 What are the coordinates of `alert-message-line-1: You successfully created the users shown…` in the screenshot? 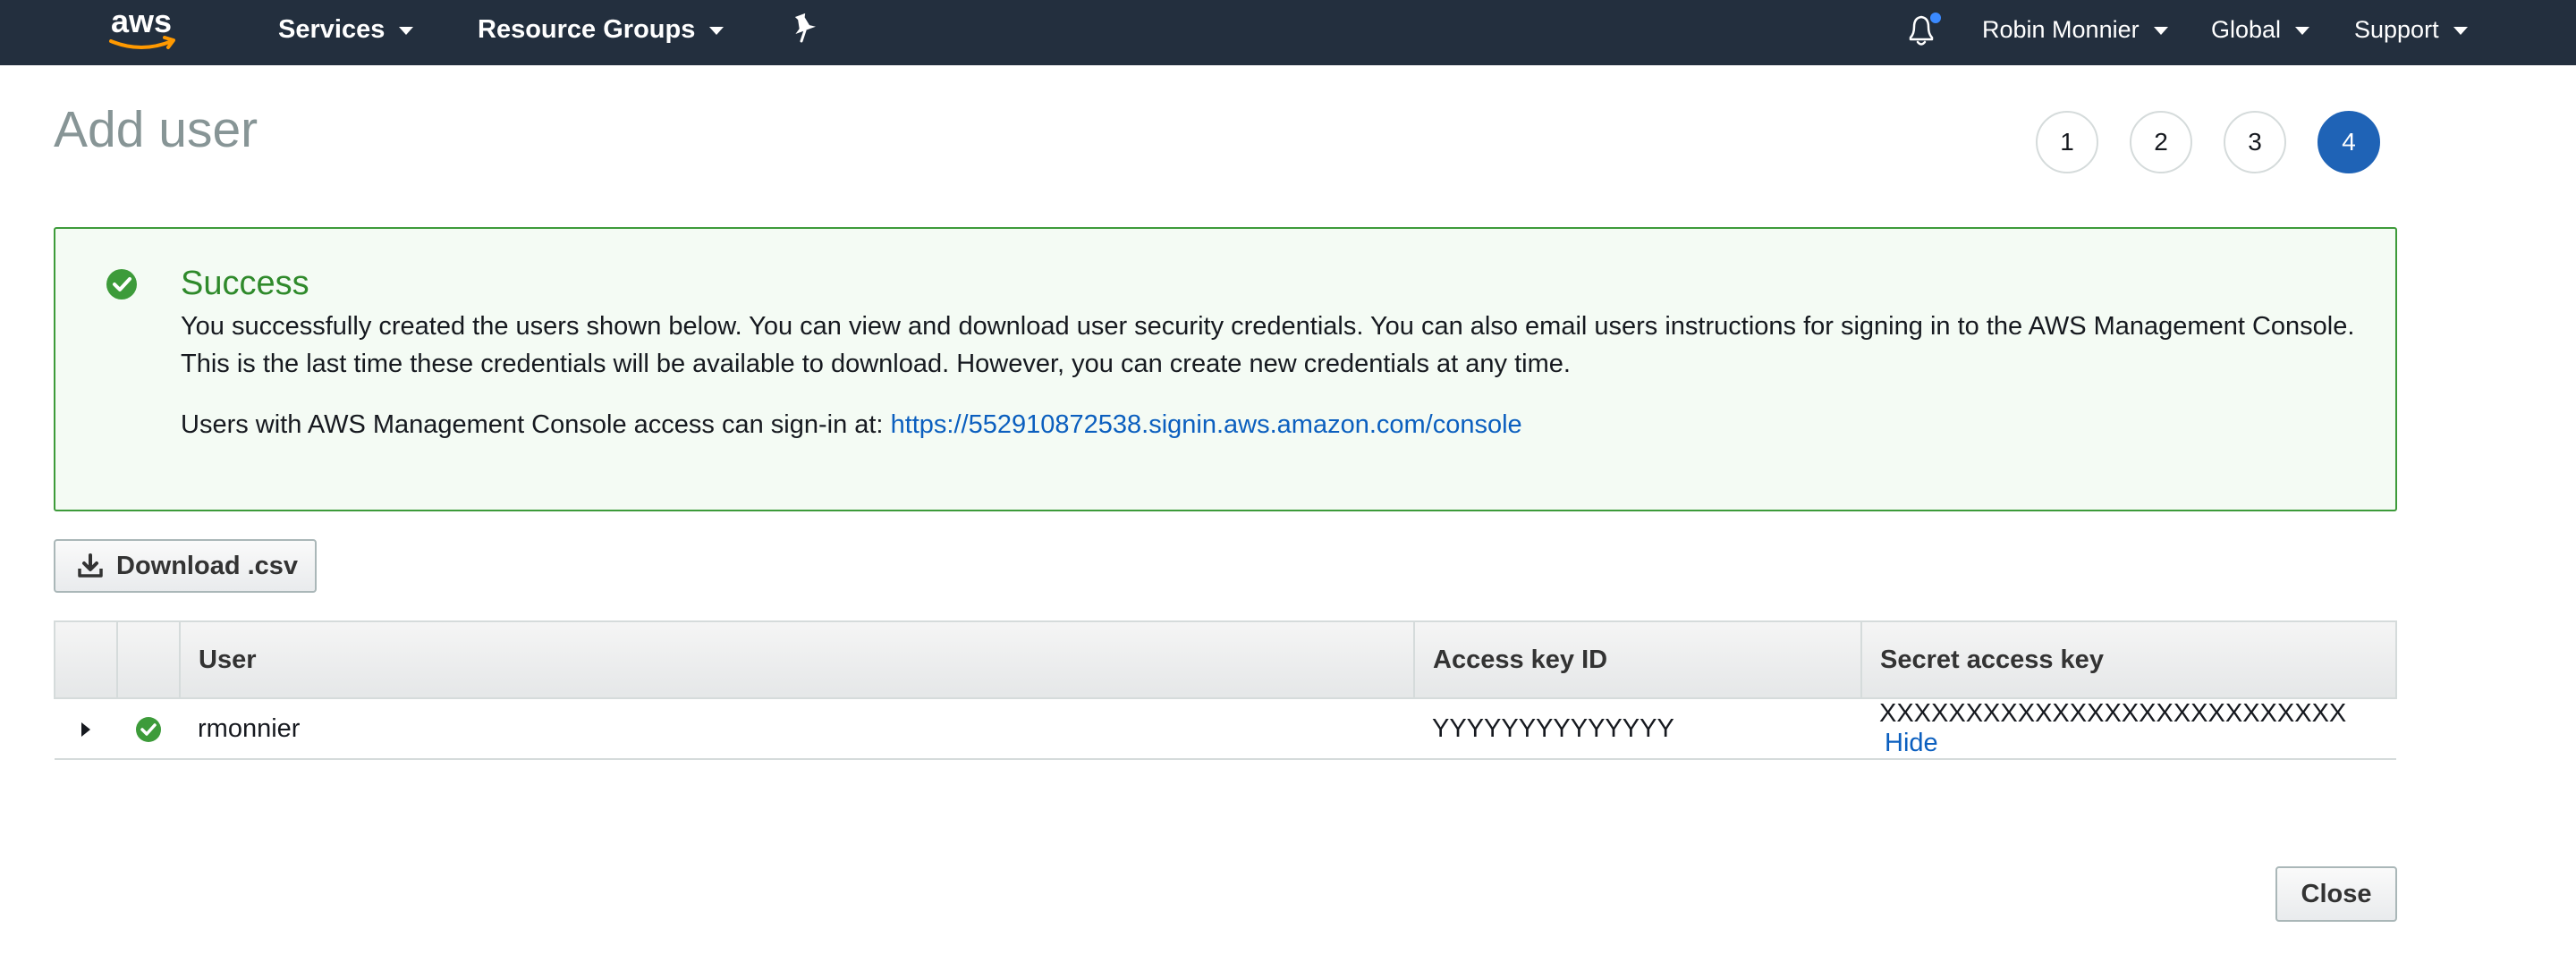 It's located at (1268, 326).